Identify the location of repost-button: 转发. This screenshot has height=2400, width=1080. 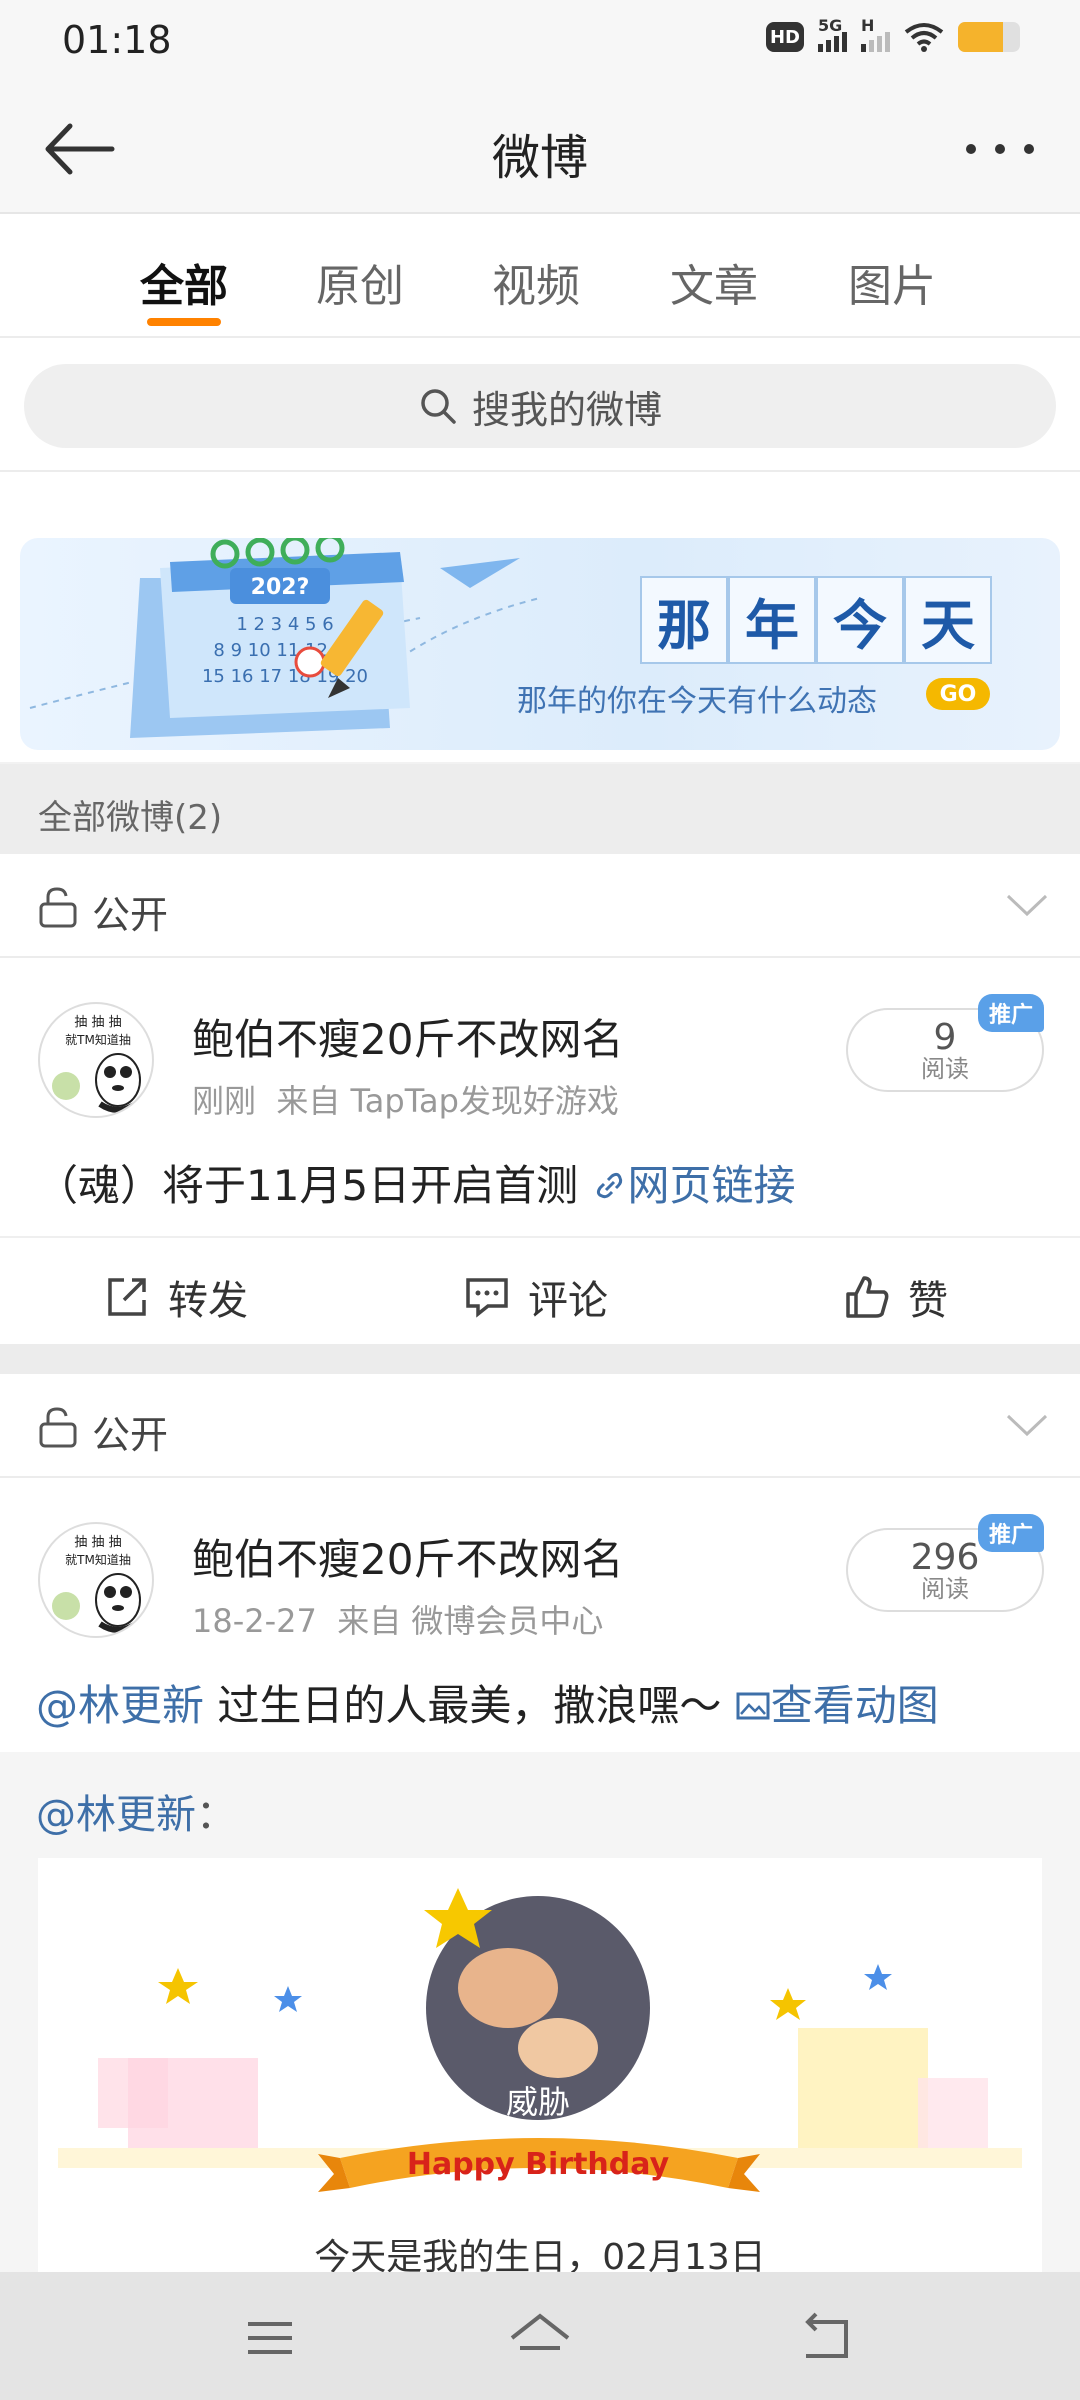
(176, 1297).